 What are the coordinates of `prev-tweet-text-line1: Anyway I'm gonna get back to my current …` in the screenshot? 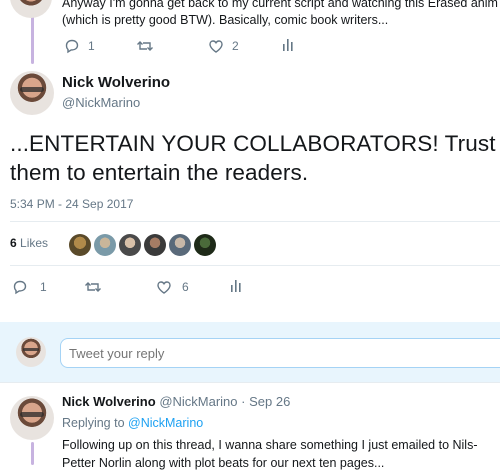 It's located at (280, 5).